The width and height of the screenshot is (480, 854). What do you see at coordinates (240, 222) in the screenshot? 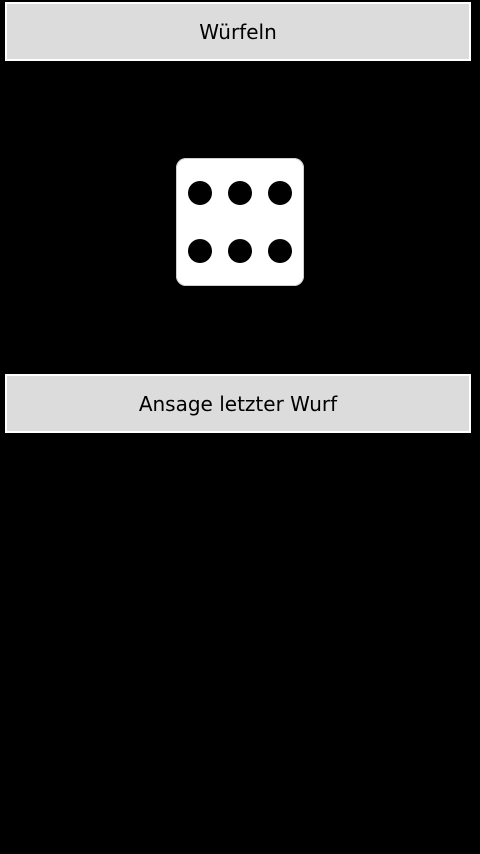
I see `dice-face-icon` at bounding box center [240, 222].